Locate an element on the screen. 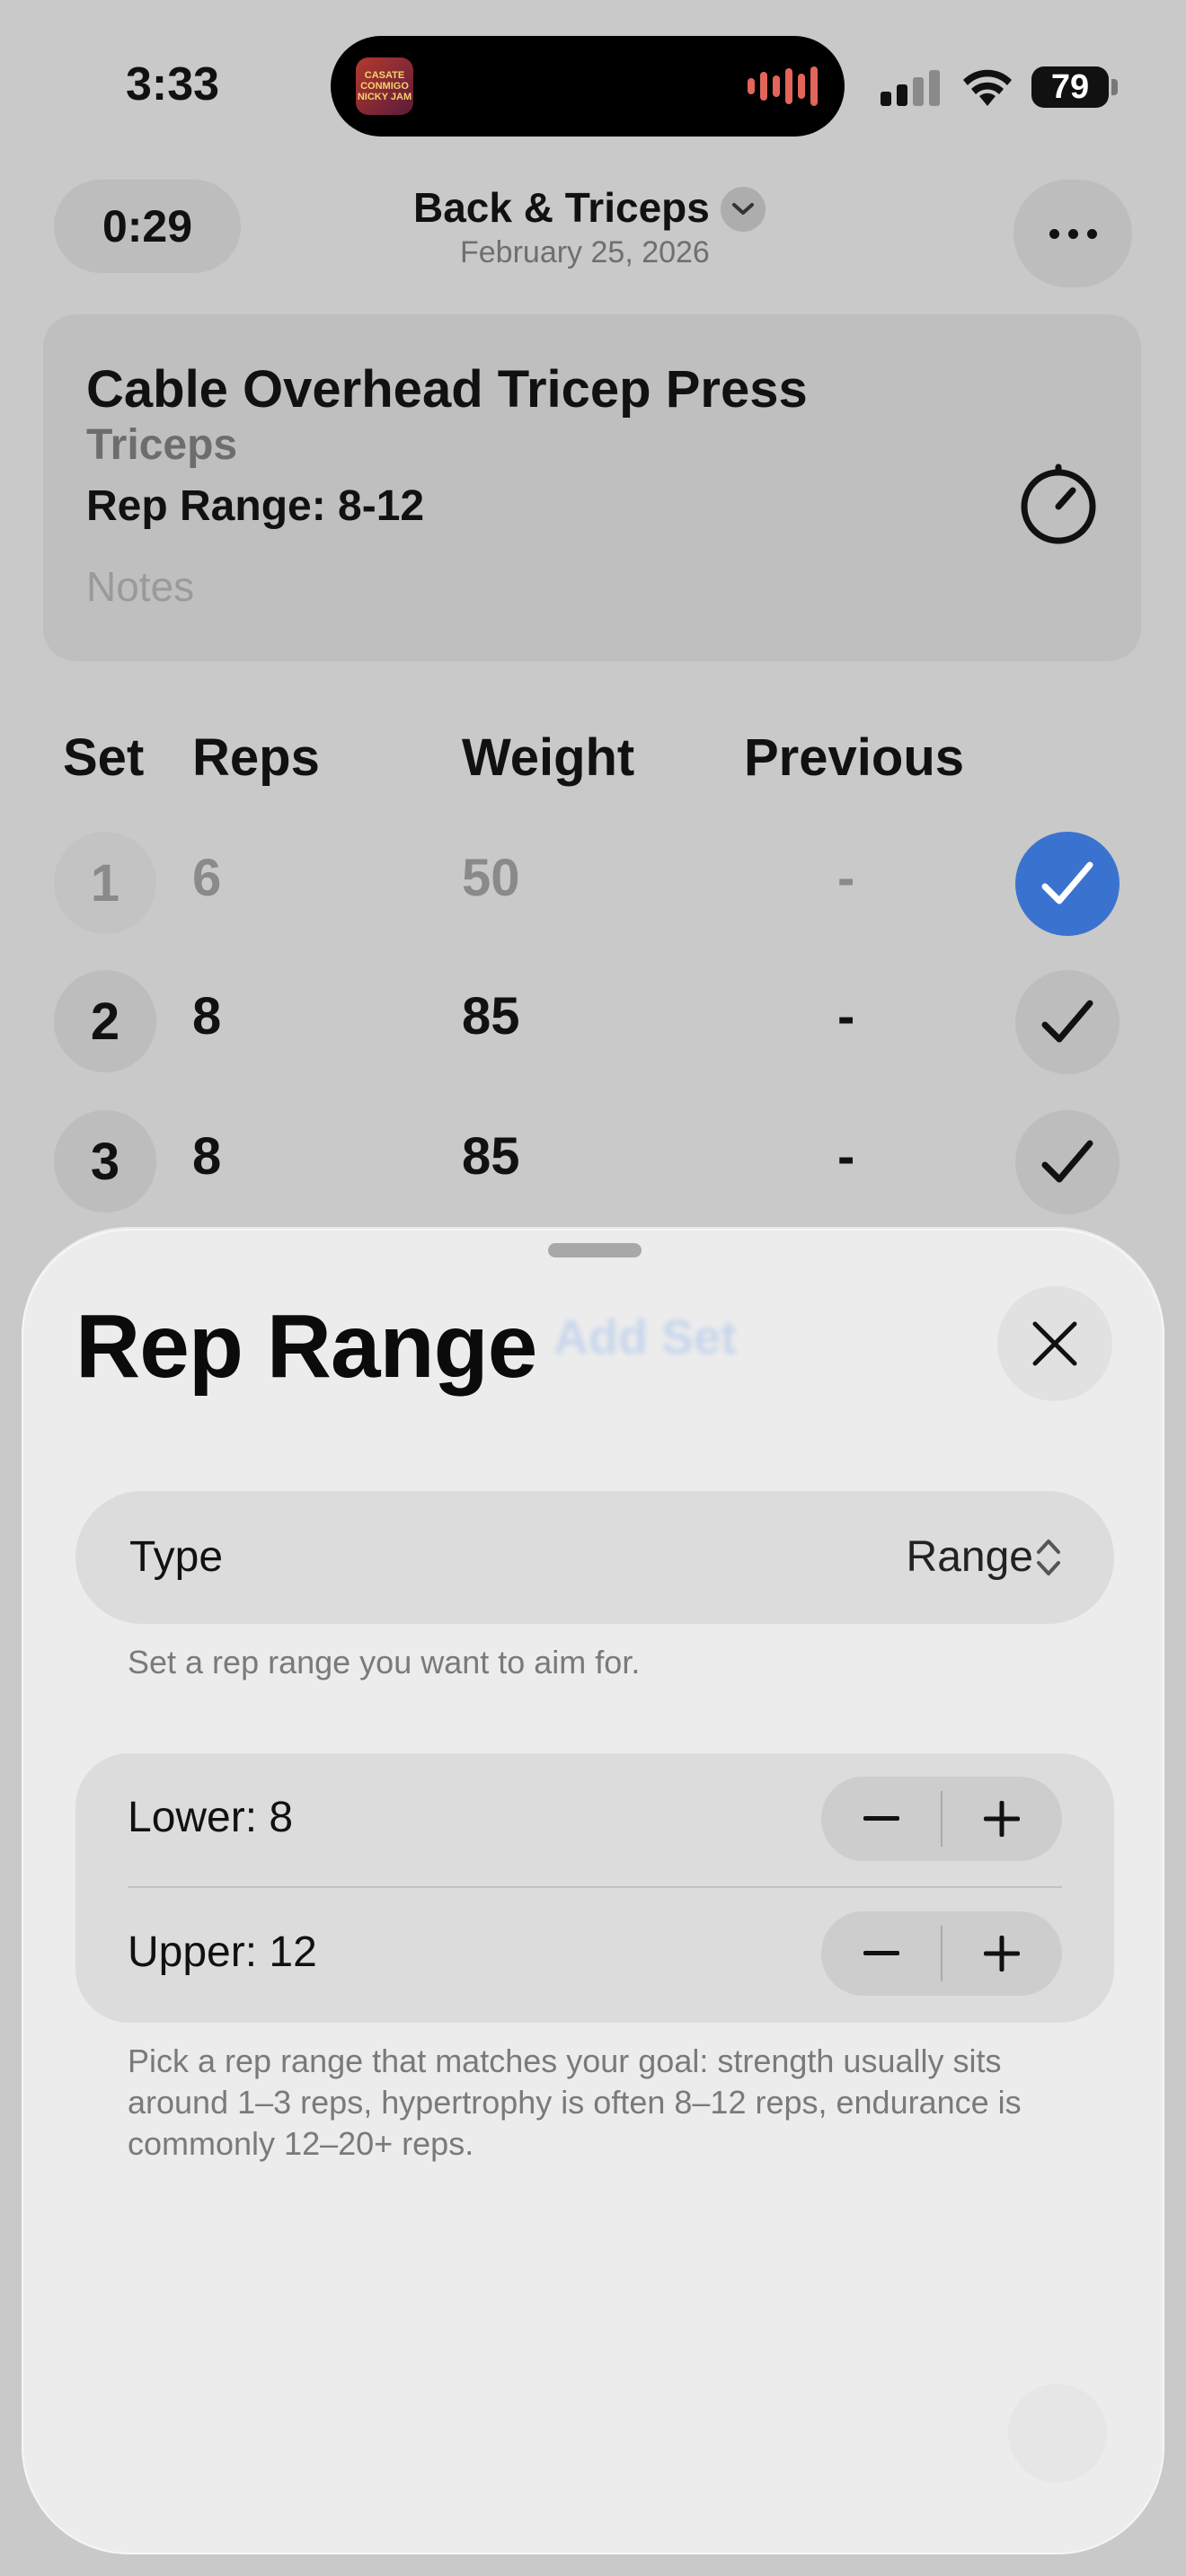 The width and height of the screenshot is (1186, 2576). table-row: 2 8 85 - is located at coordinates (593, 1017).